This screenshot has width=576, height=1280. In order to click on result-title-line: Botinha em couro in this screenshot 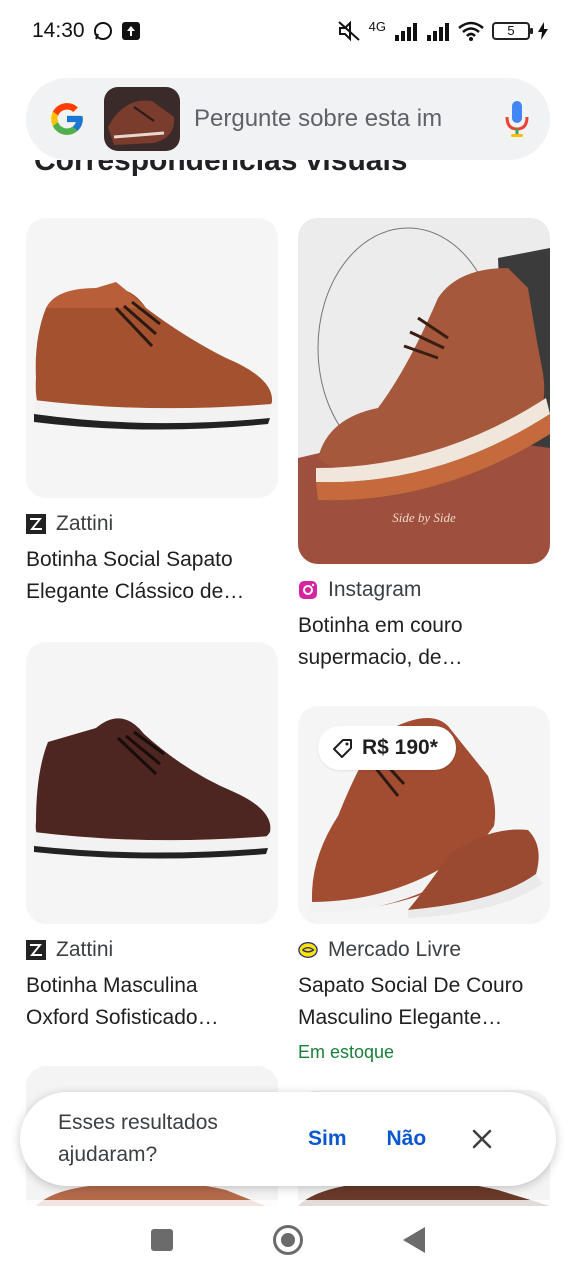, I will do `click(380, 625)`.